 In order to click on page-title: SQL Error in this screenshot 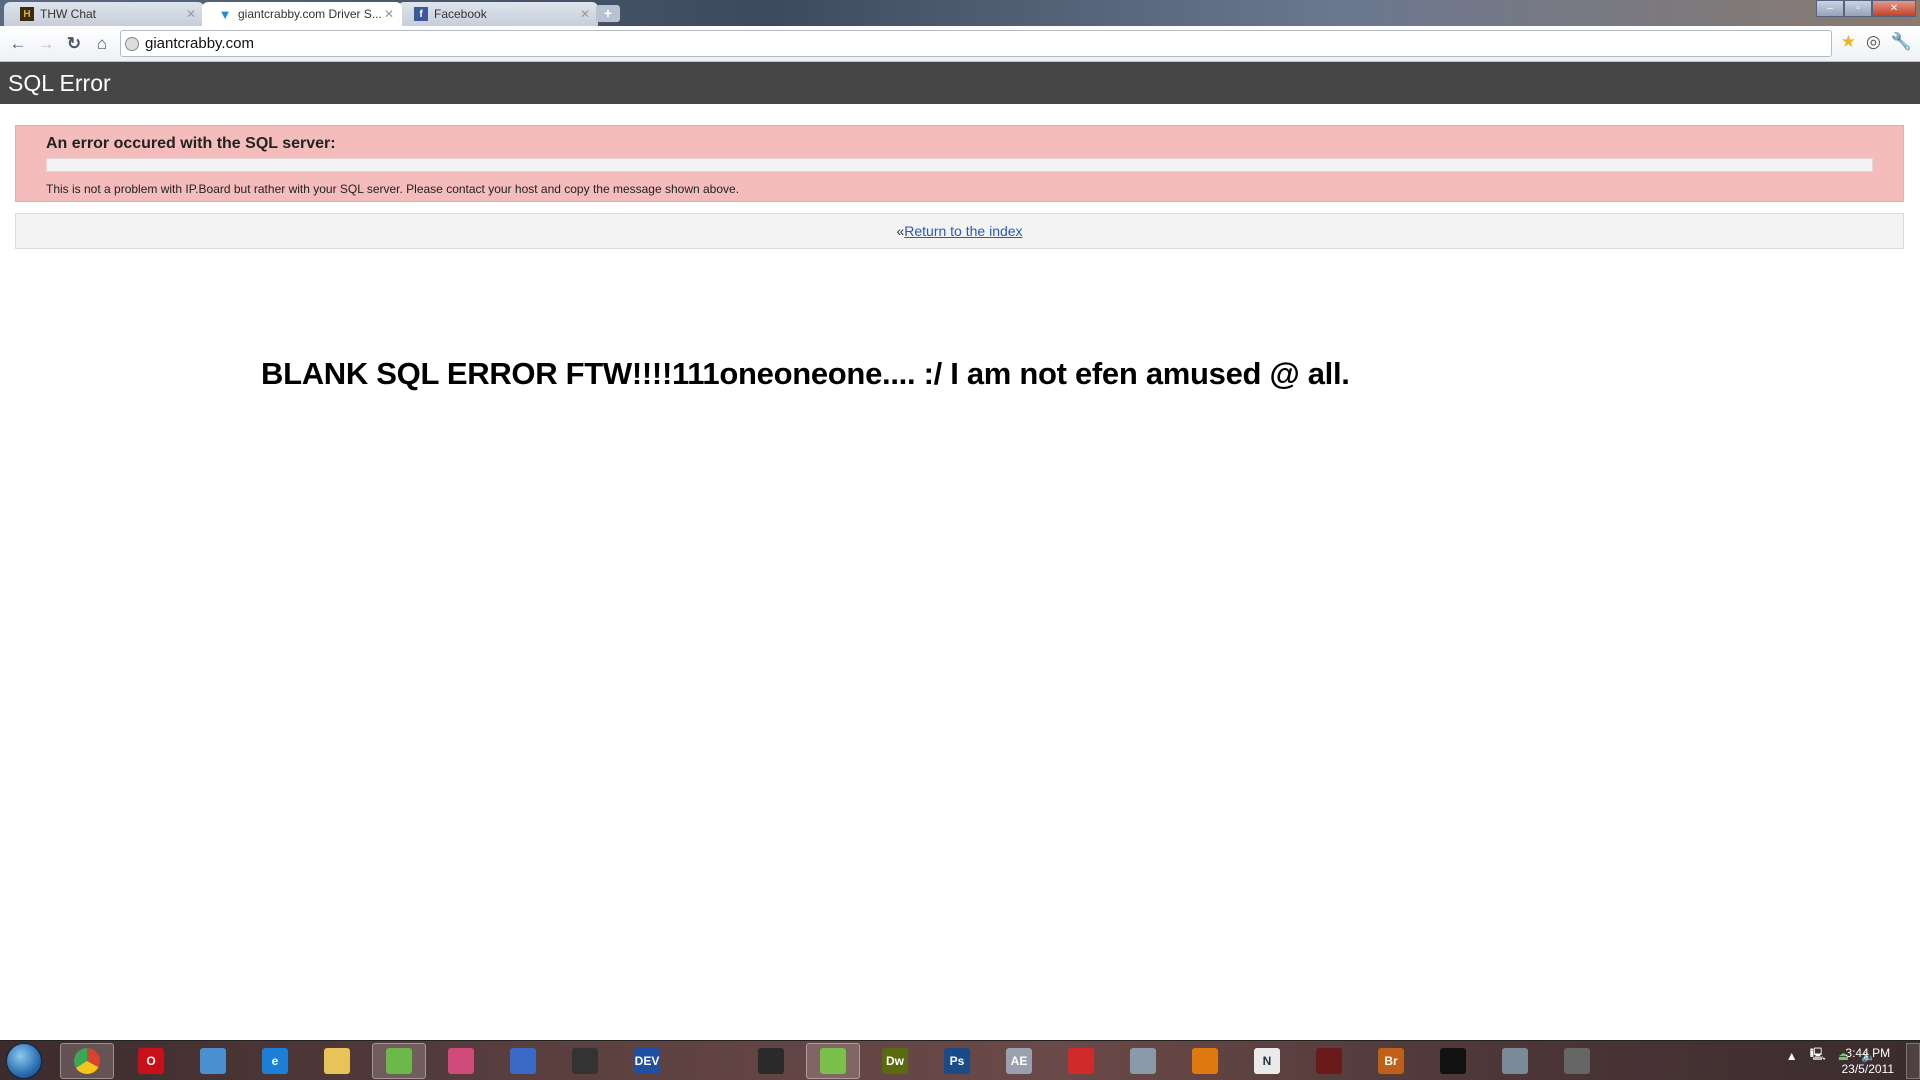, I will do `click(59, 83)`.